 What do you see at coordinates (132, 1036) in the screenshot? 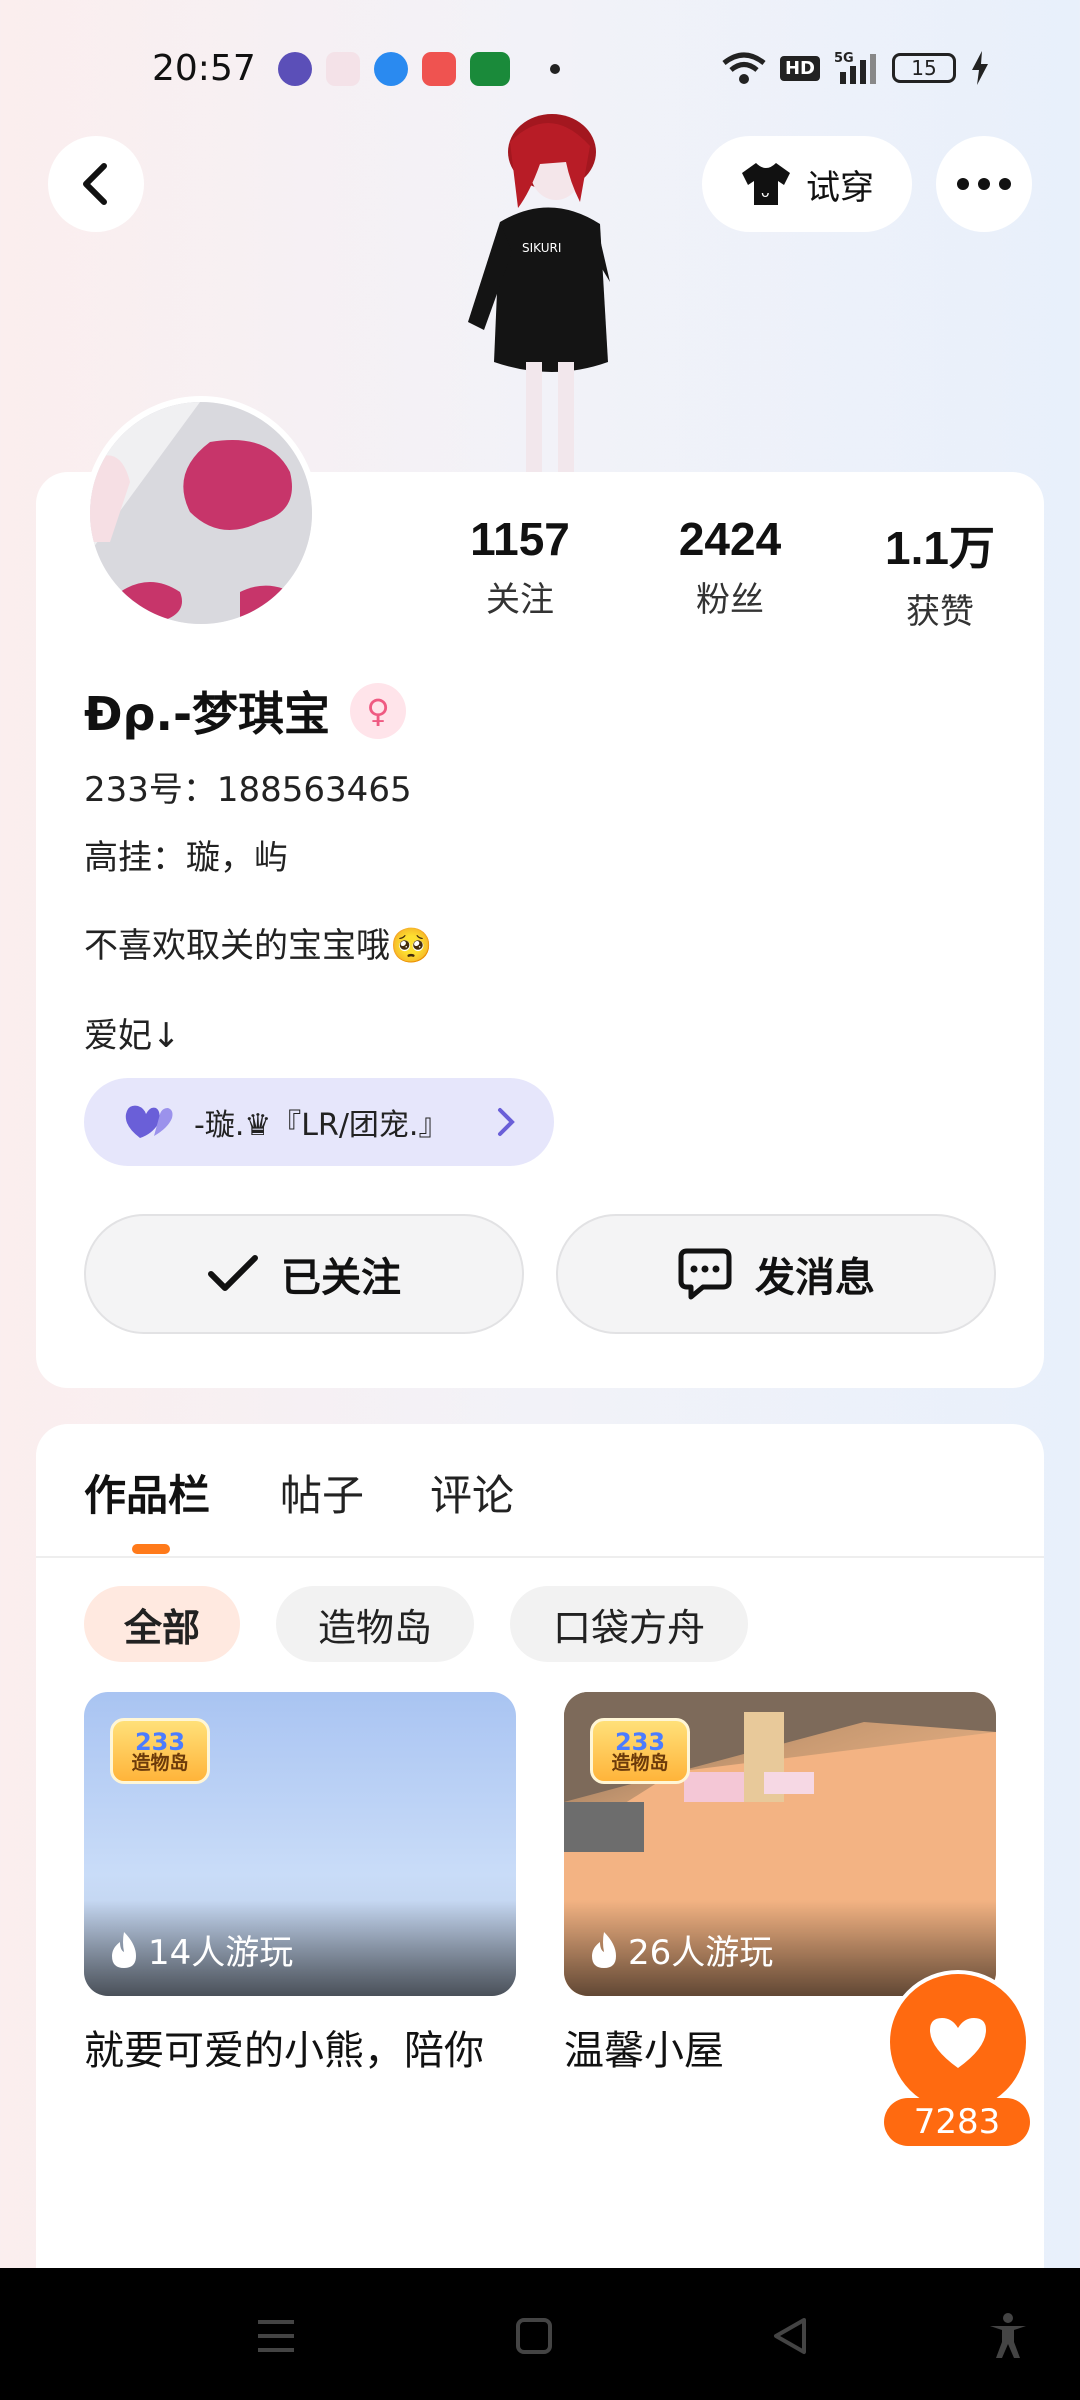
I see `love-line: 爱妃↓` at bounding box center [132, 1036].